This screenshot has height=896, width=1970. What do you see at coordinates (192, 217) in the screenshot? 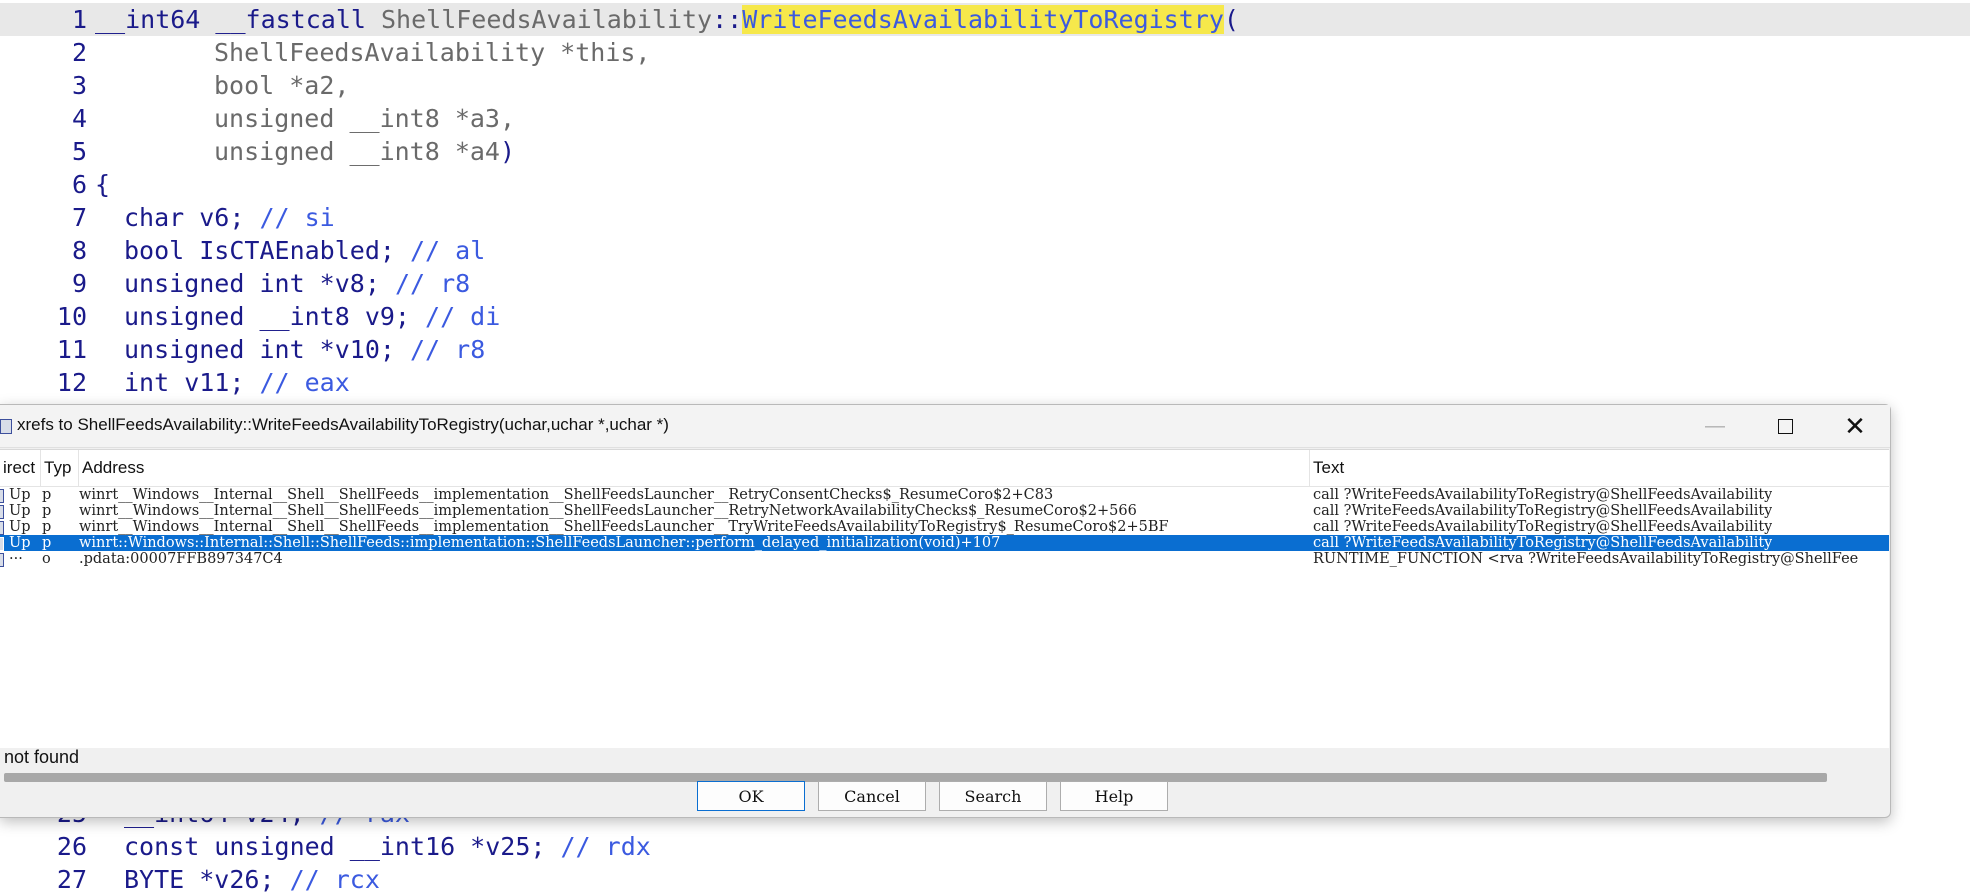
I see `code-token: char v6;` at bounding box center [192, 217].